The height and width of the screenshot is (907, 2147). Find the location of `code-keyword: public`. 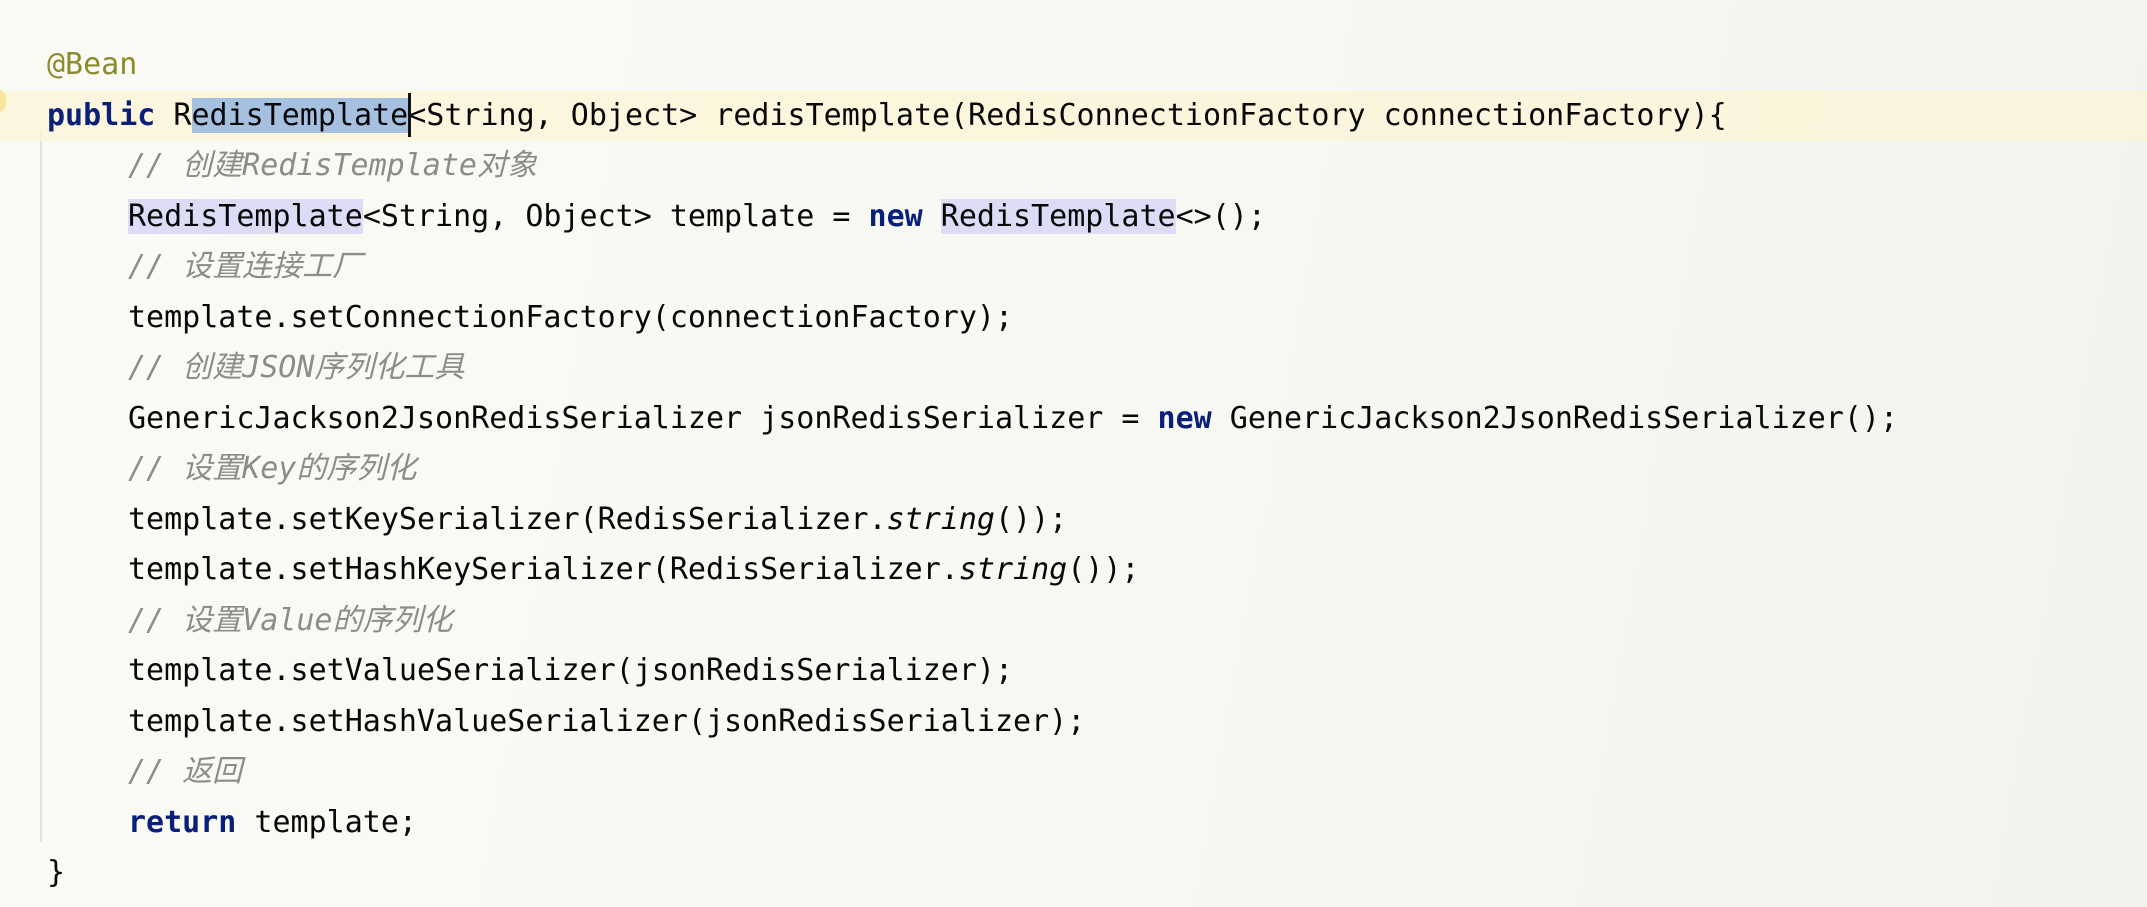

code-keyword: public is located at coordinates (101, 115).